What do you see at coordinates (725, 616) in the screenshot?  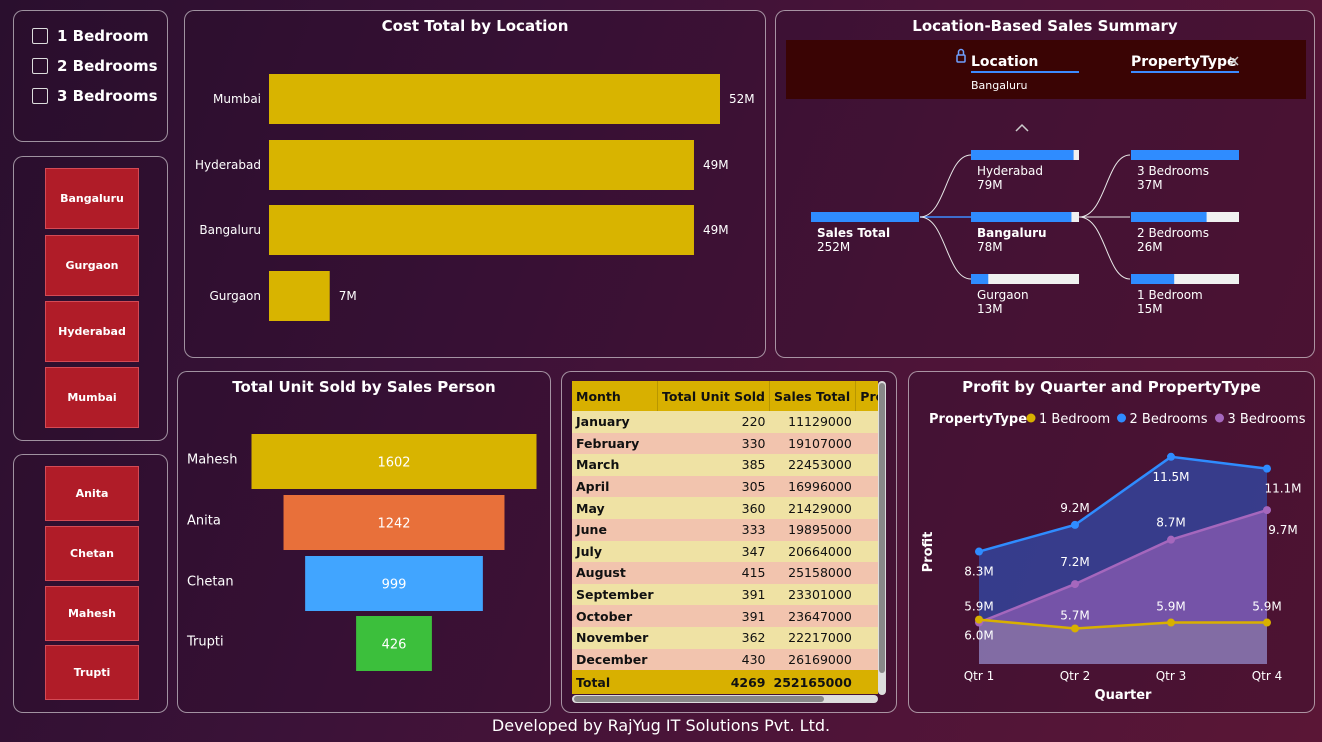 I see `table-row: October39123647000880` at bounding box center [725, 616].